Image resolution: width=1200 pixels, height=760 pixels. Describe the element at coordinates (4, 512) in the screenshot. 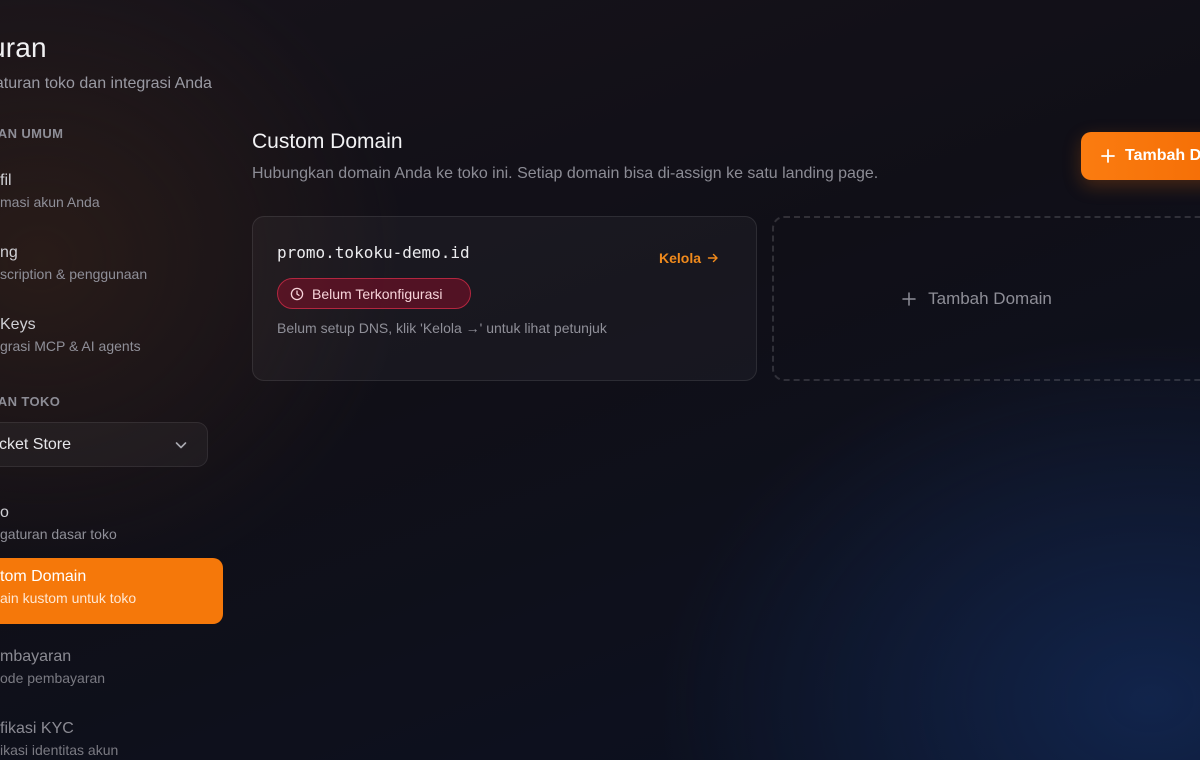

I see `sidebar-item-label: o` at that location.